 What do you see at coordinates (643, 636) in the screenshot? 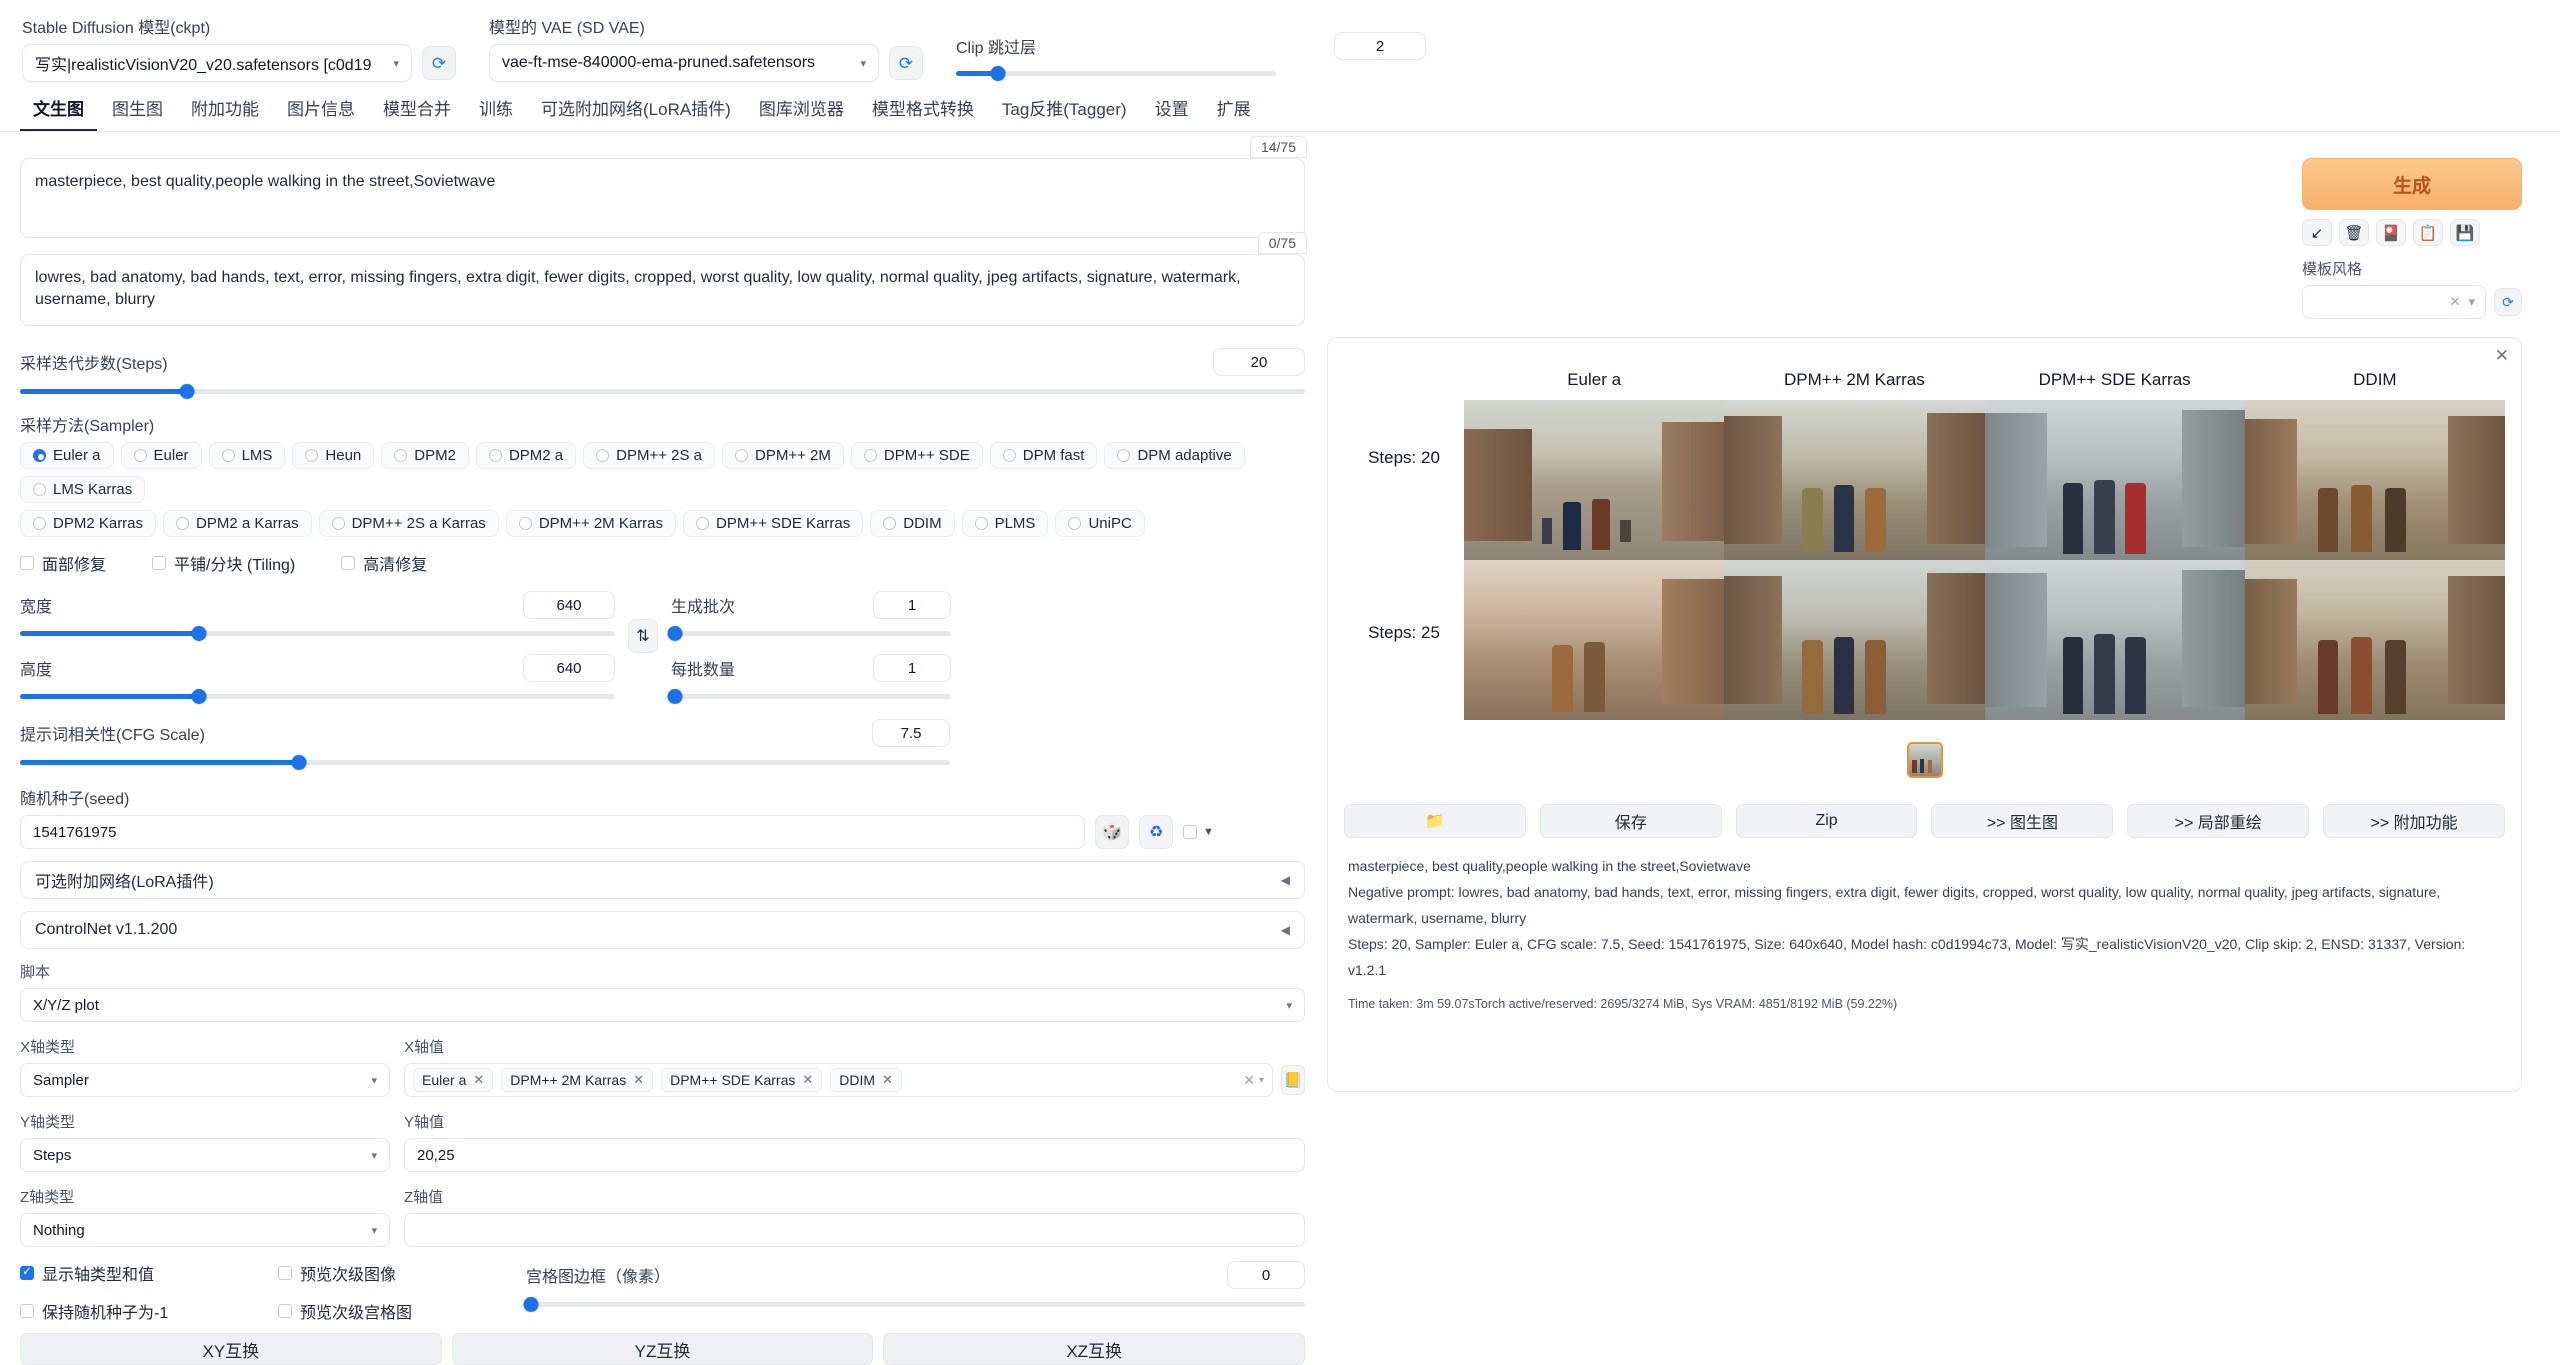
I see `swap-width-height-button: ⇅` at bounding box center [643, 636].